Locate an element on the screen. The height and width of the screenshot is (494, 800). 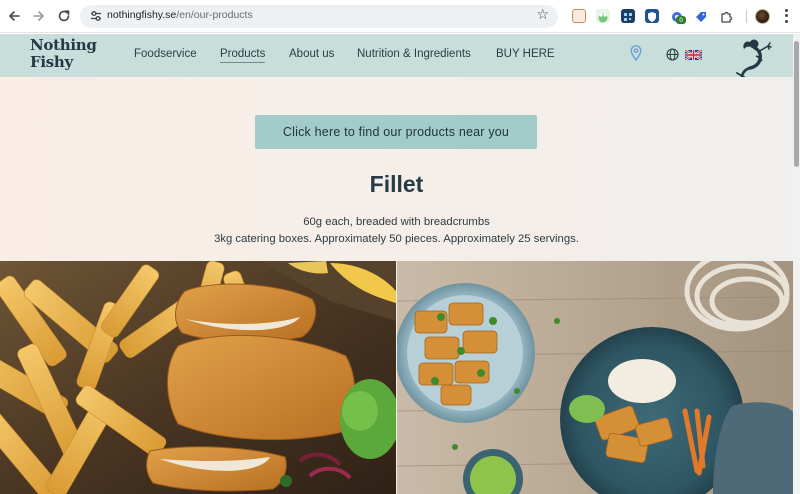
location-pin-icon is located at coordinates (636, 53).